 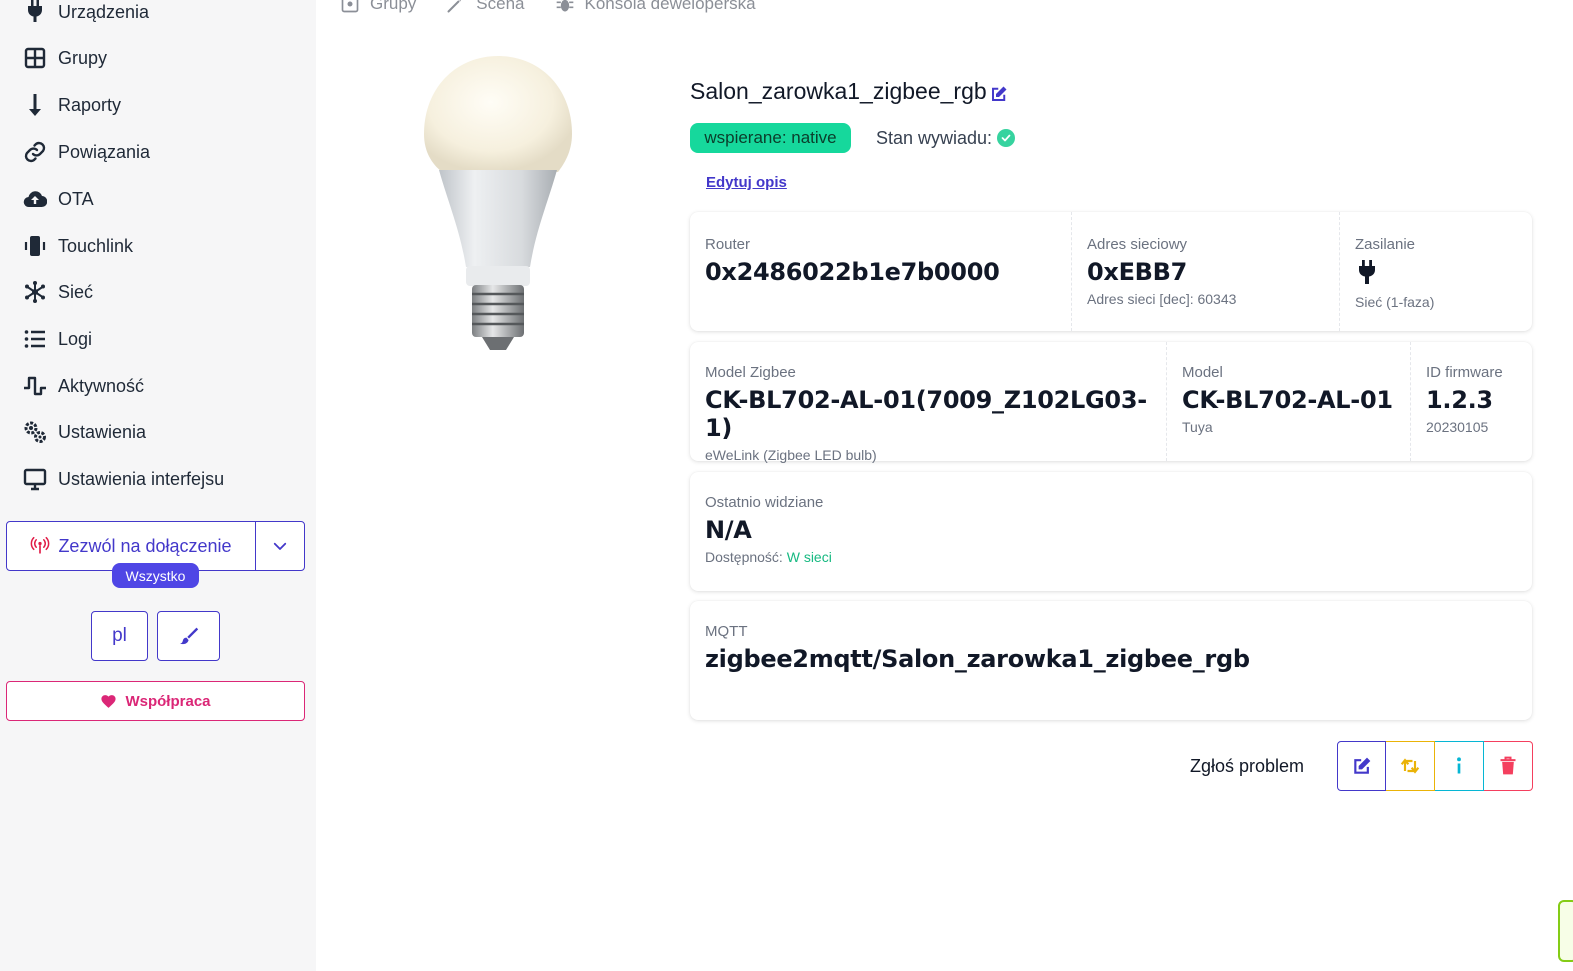 I want to click on link-icon, so click(x=35, y=152).